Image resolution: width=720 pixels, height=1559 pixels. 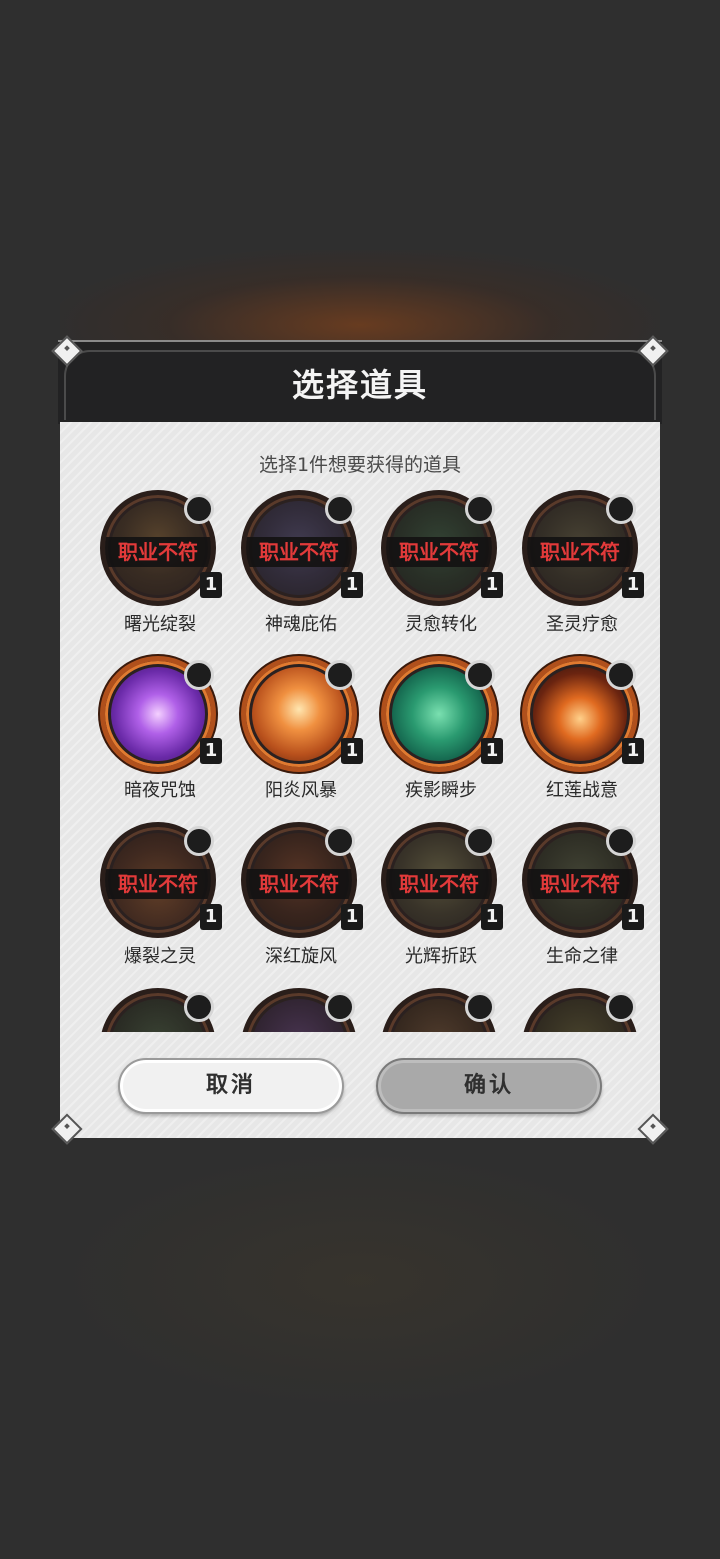 What do you see at coordinates (582, 790) in the screenshot?
I see `item-name: 红莲战意` at bounding box center [582, 790].